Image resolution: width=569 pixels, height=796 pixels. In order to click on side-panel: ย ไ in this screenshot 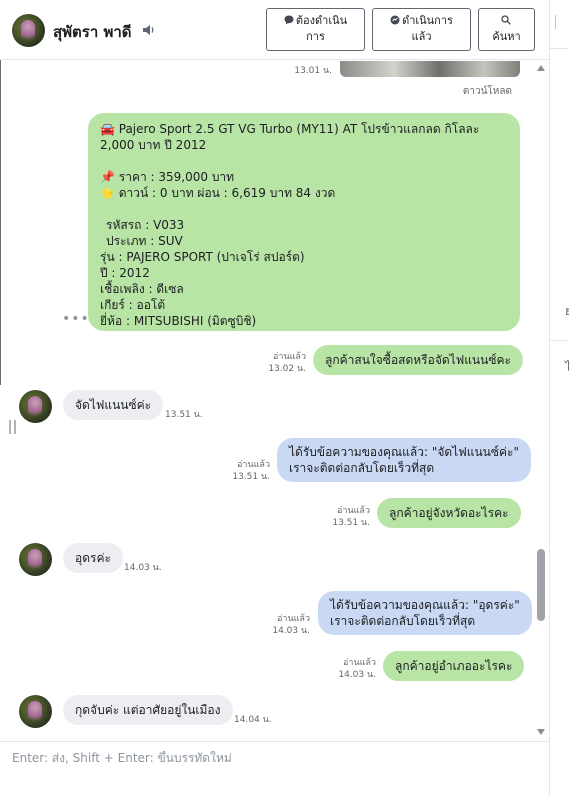, I will do `click(559, 398)`.